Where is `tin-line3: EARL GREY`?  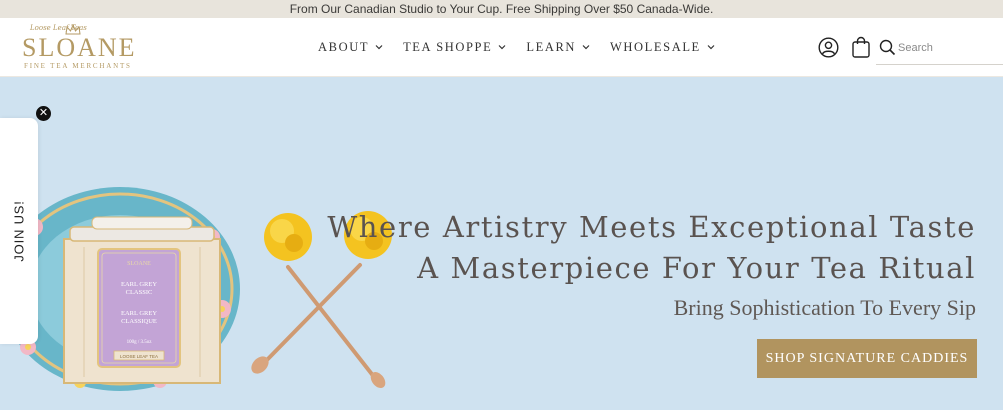
tin-line3: EARL GREY is located at coordinates (139, 313).